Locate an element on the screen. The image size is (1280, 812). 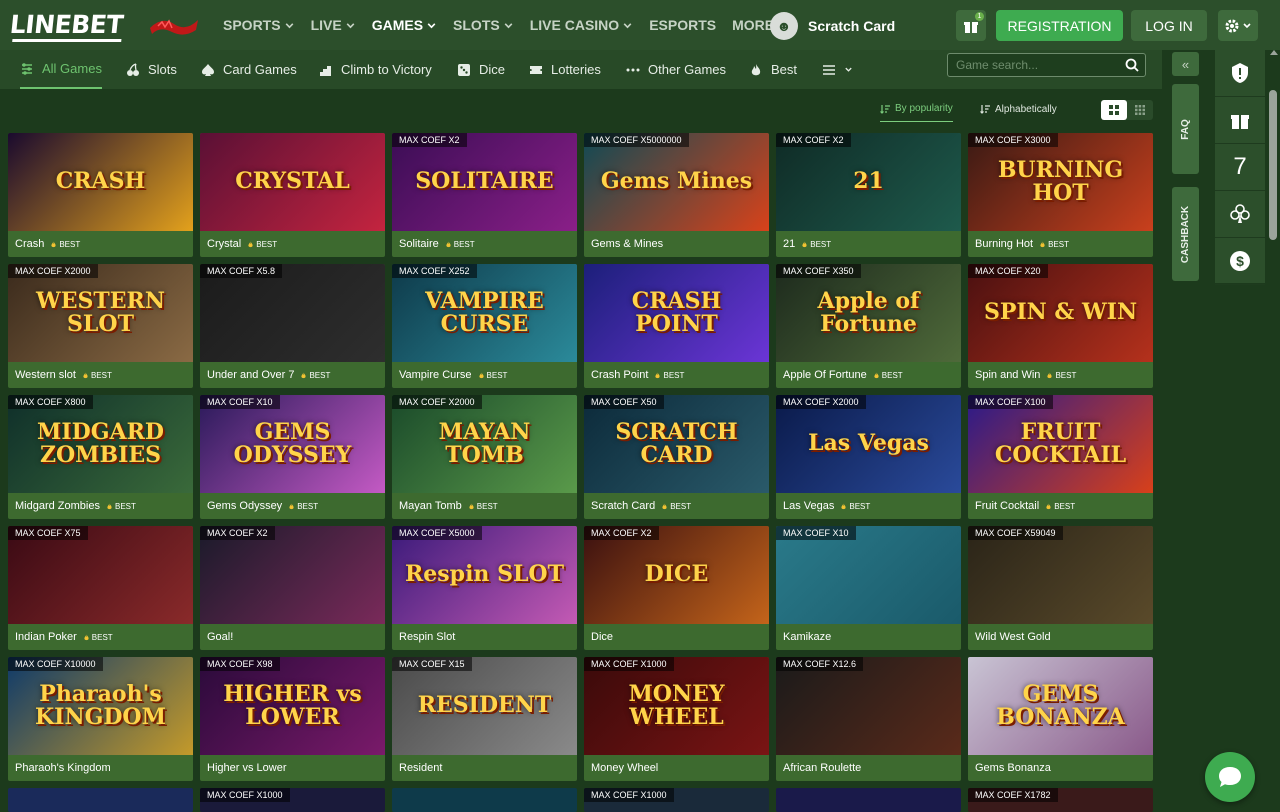
game-card: MAX COEF X2 Goal! is located at coordinates (292, 588).